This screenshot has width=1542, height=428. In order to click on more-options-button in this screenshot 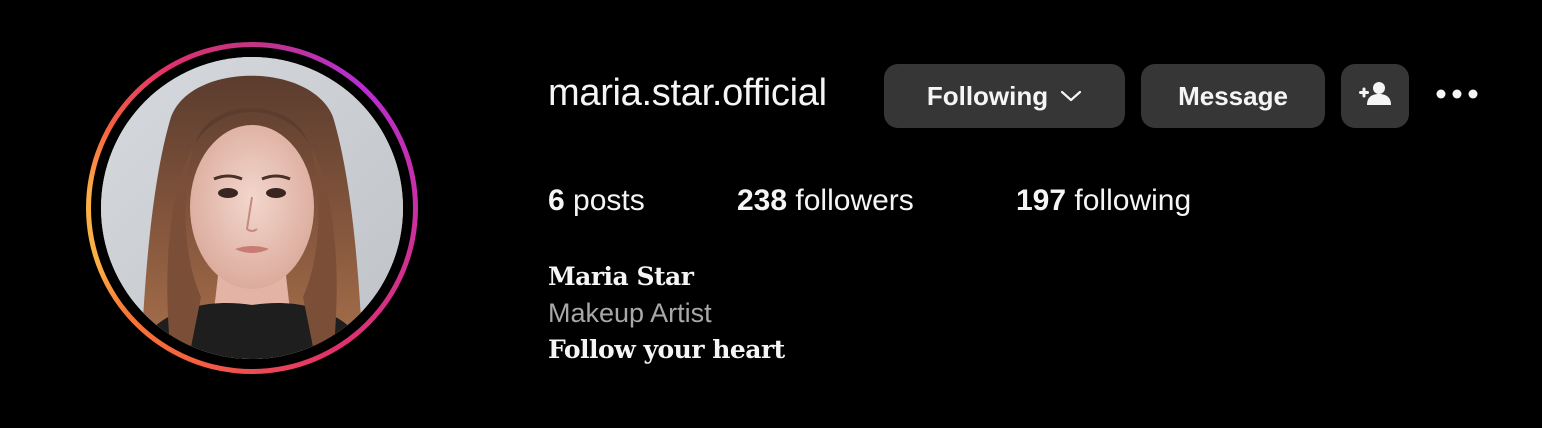, I will do `click(1457, 96)`.